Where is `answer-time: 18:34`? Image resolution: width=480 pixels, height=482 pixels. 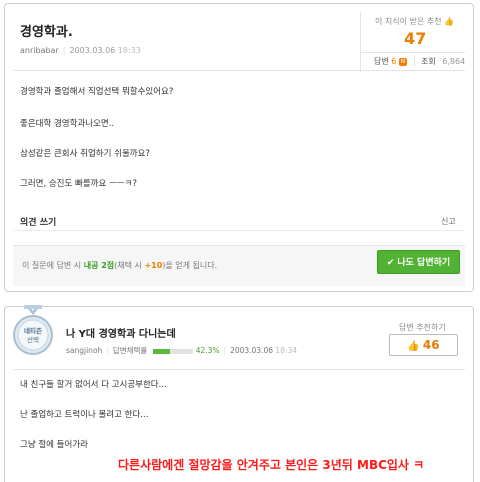
answer-time: 18:34 is located at coordinates (286, 350).